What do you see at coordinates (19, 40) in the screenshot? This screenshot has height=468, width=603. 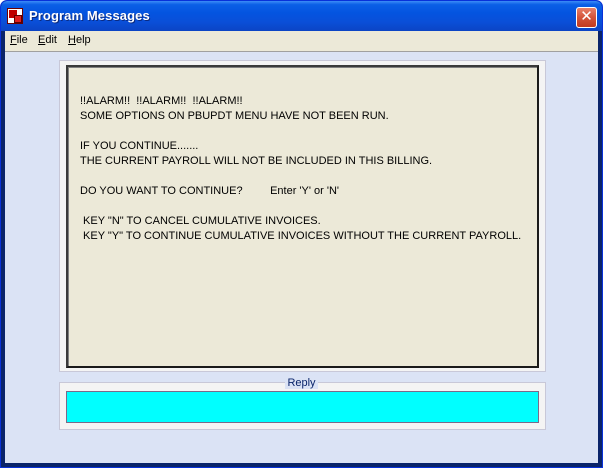 I see `menu-file: File` at bounding box center [19, 40].